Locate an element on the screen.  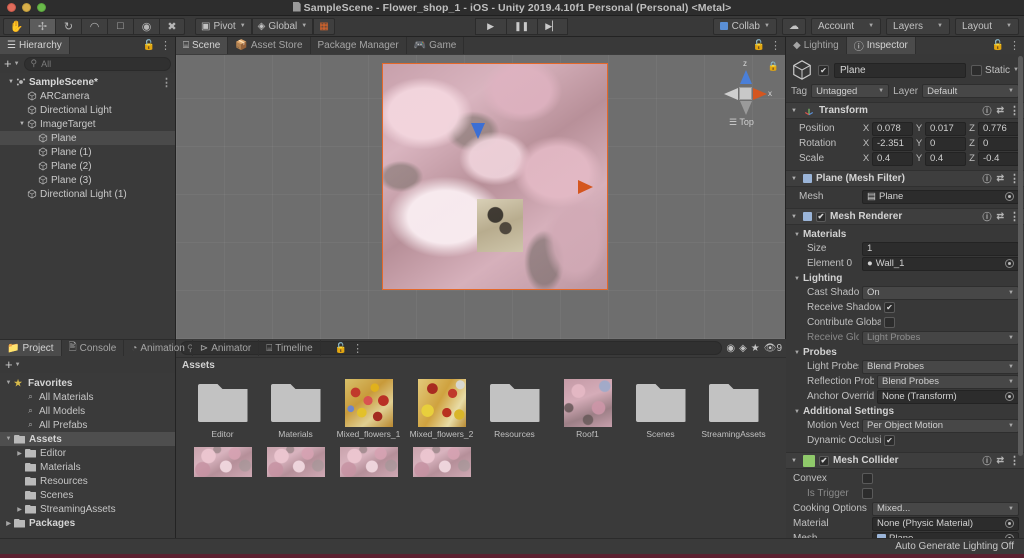
layer-dropdown: Default ▼ is located at coordinates (970, 91).